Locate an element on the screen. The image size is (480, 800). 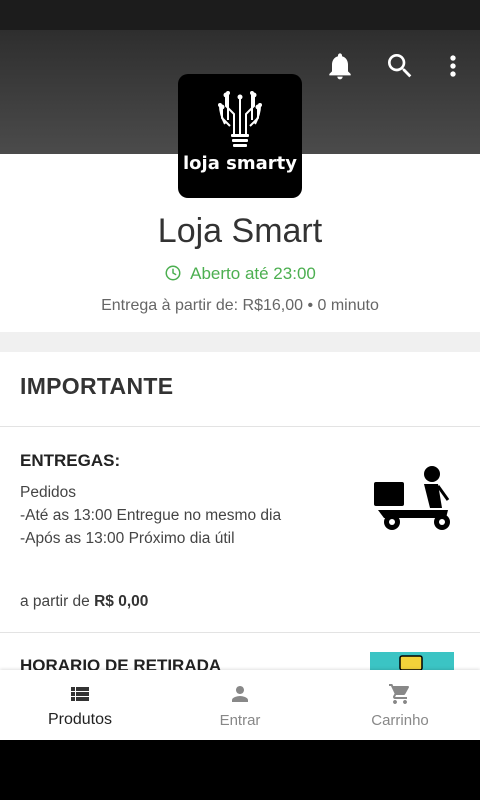
list-icon is located at coordinates (80, 694).